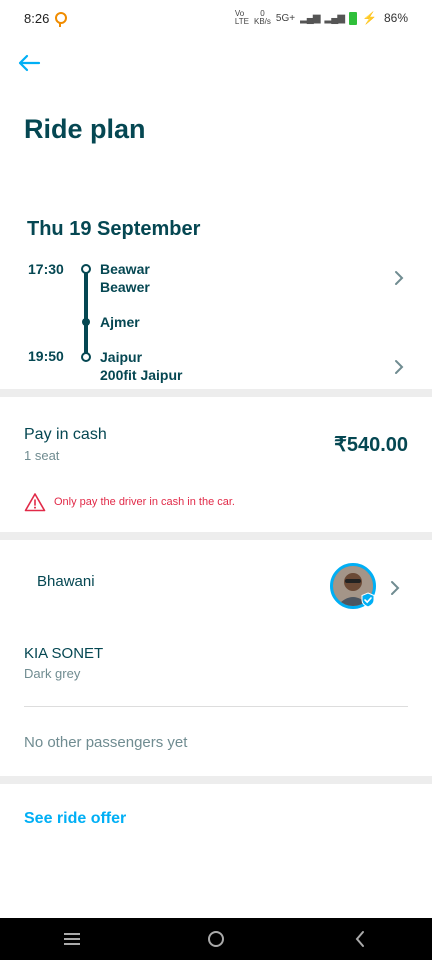 This screenshot has width=432, height=960. Describe the element at coordinates (85, 129) in the screenshot. I see `page-title: Ride plan` at that location.